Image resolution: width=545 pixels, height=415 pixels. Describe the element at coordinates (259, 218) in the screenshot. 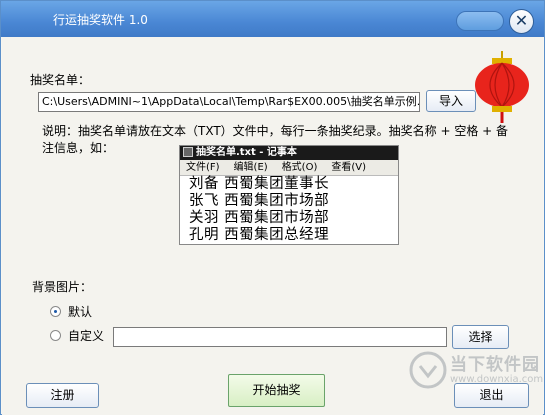

I see `notepad-line: 关羽 西蜀集团市场部` at that location.